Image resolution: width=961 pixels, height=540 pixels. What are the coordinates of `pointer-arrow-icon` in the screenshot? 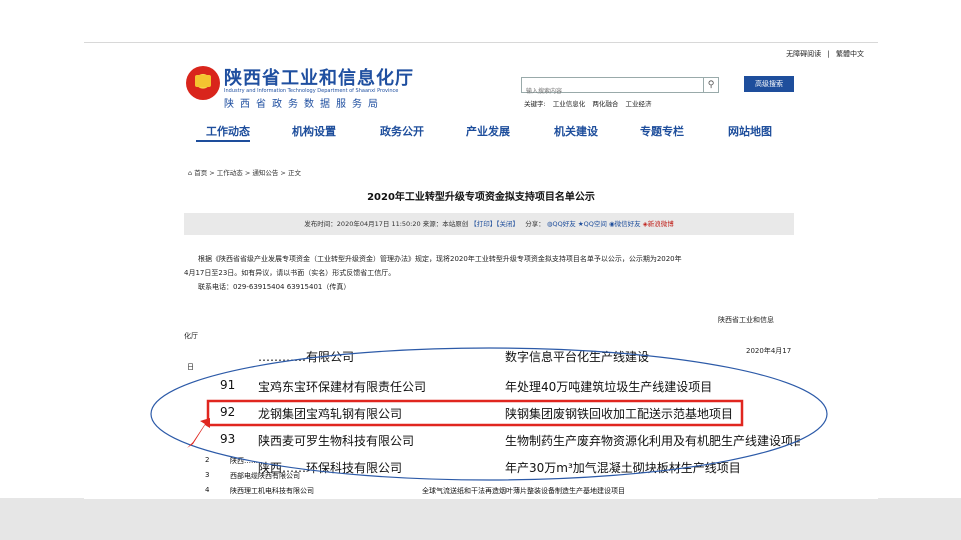 It's located at (198, 433).